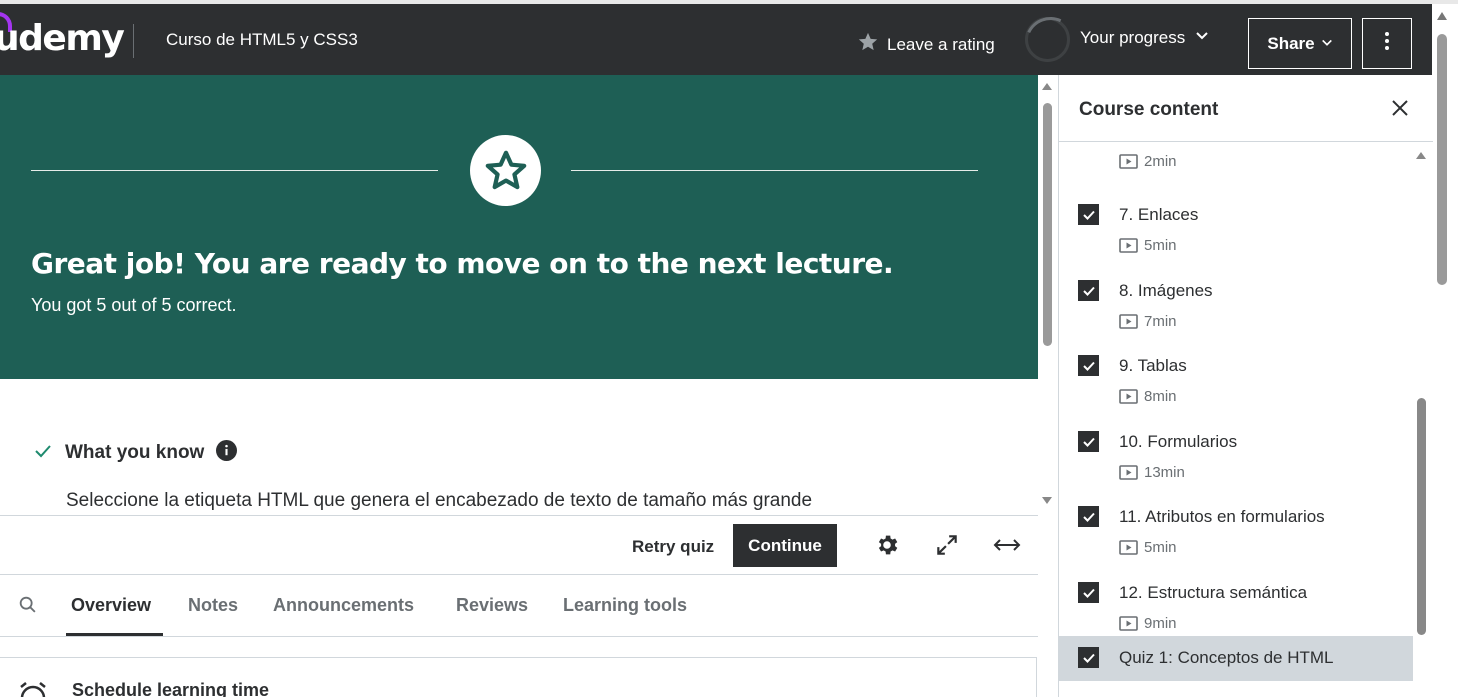 The image size is (1458, 697). What do you see at coordinates (43, 453) in the screenshot?
I see `checkmark-icon` at bounding box center [43, 453].